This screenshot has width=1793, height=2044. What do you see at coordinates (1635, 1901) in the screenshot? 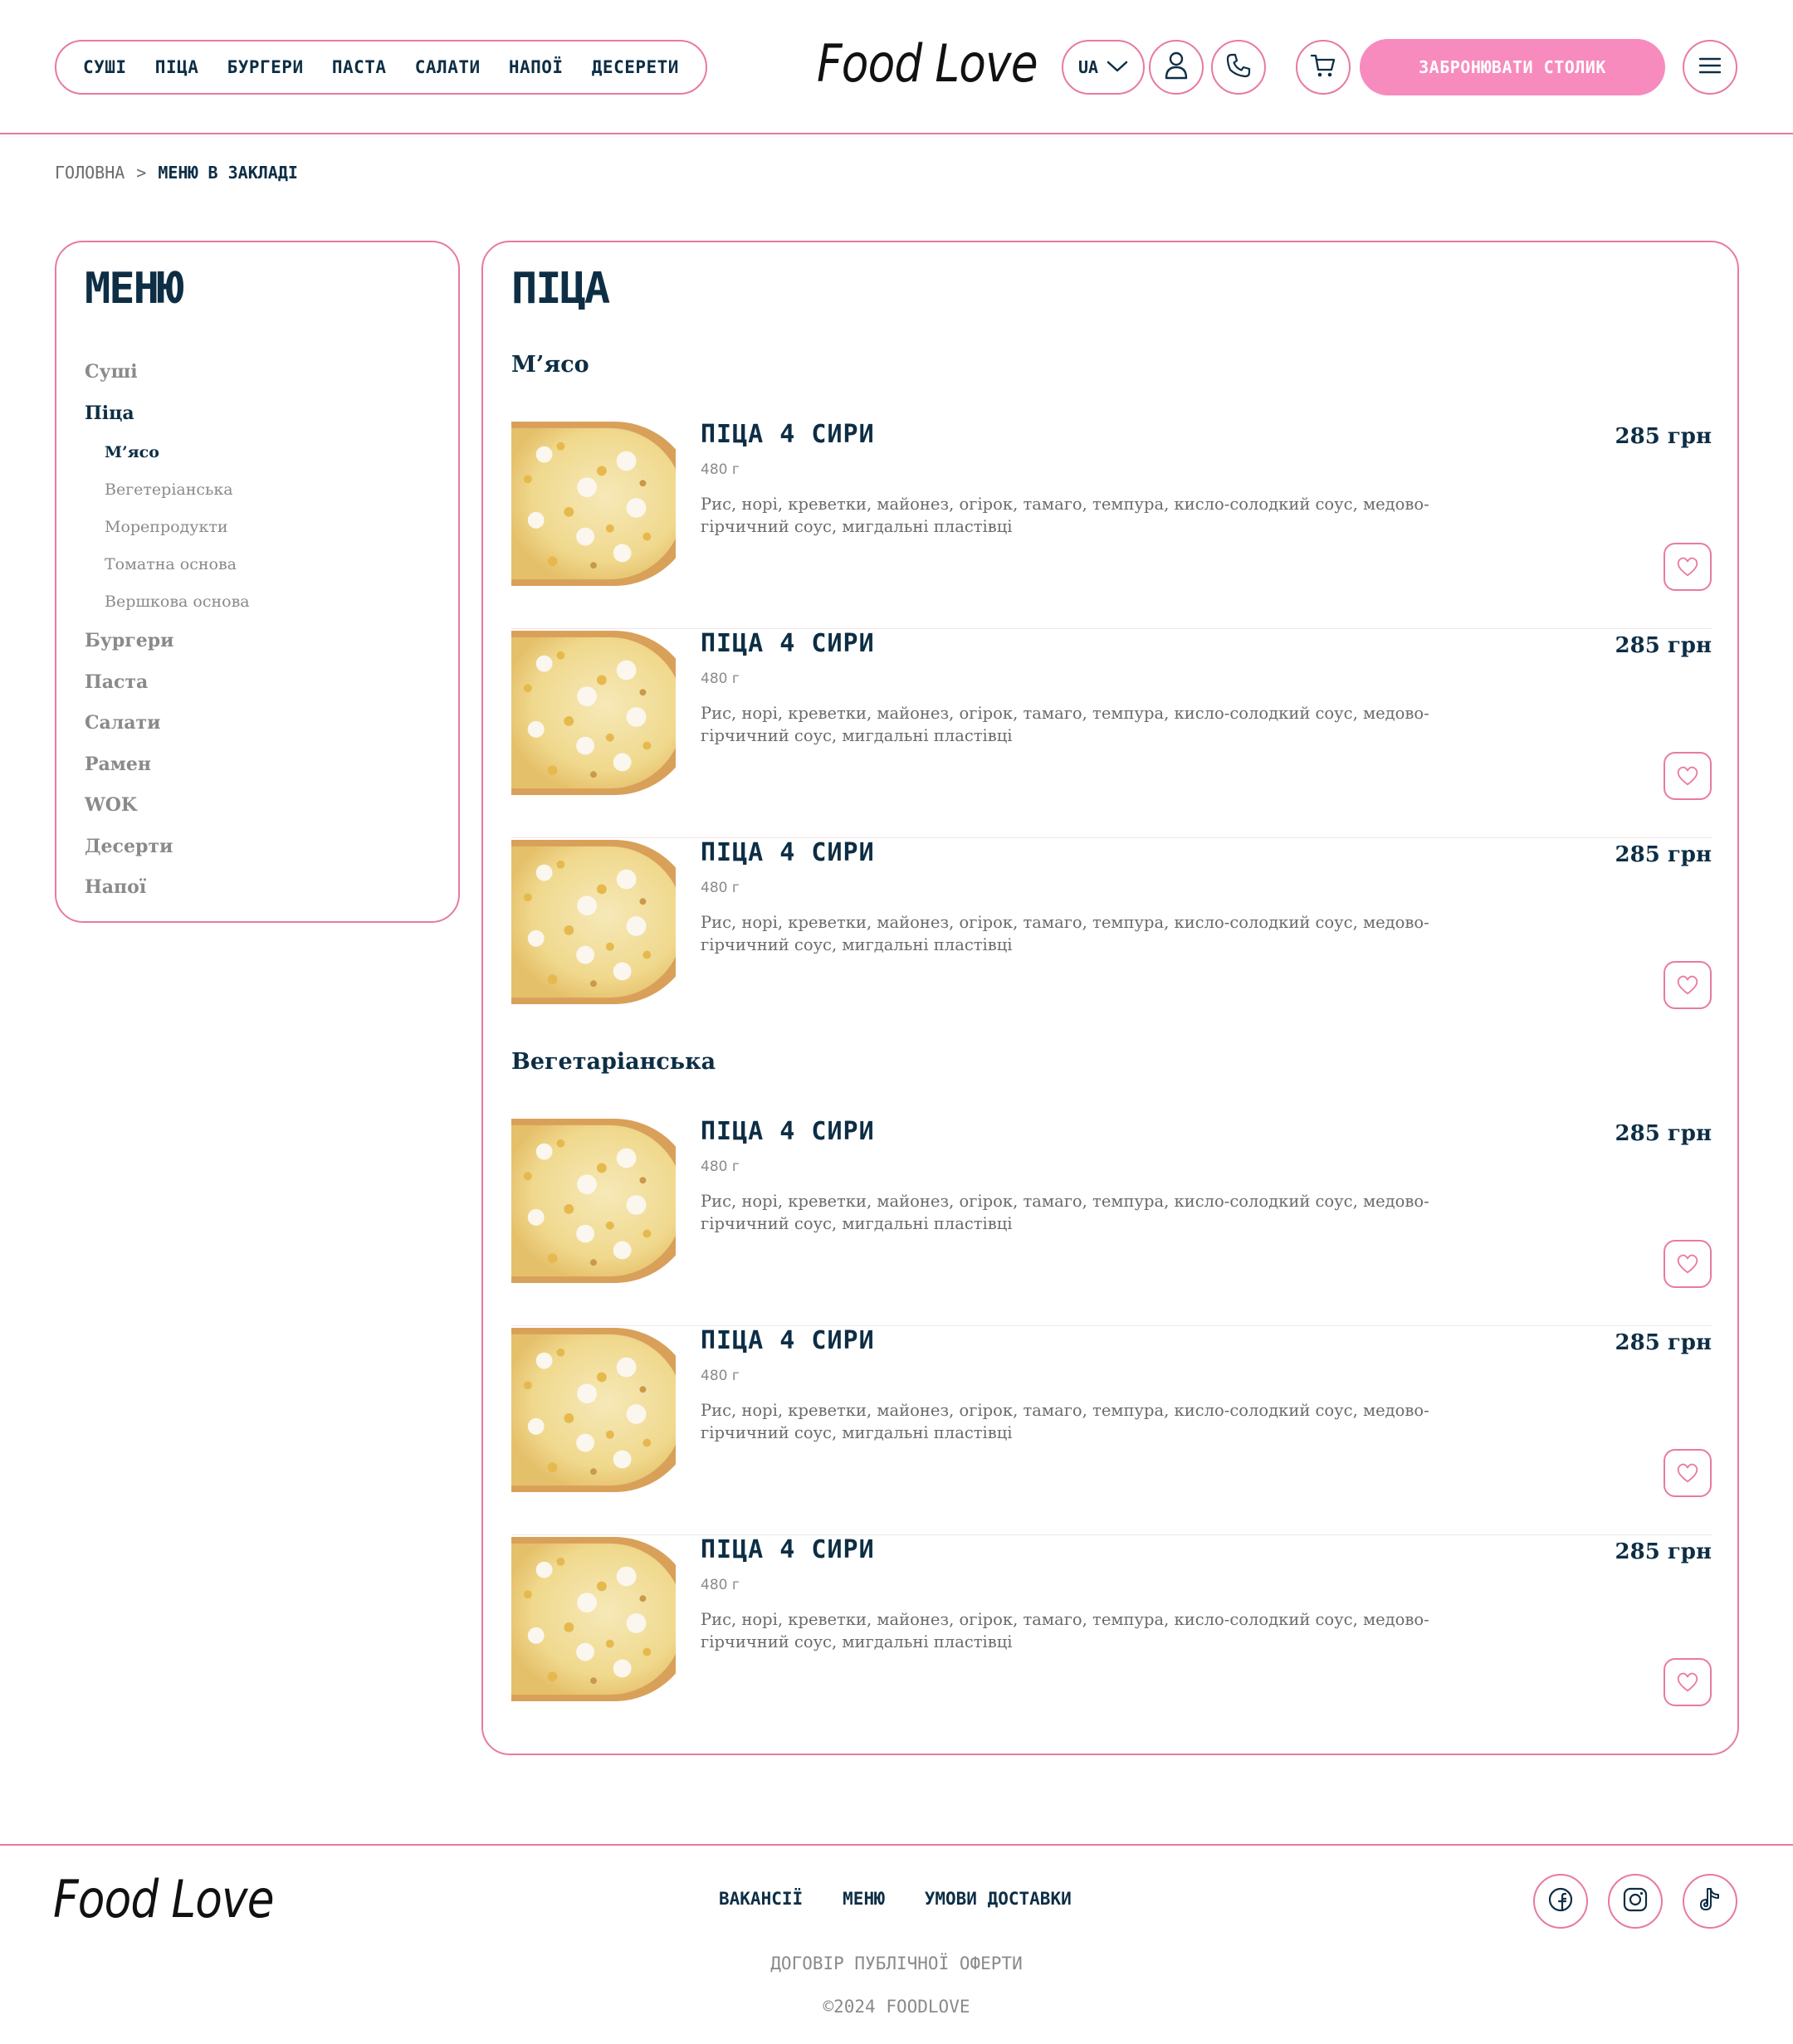
I see `instagram-button` at bounding box center [1635, 1901].